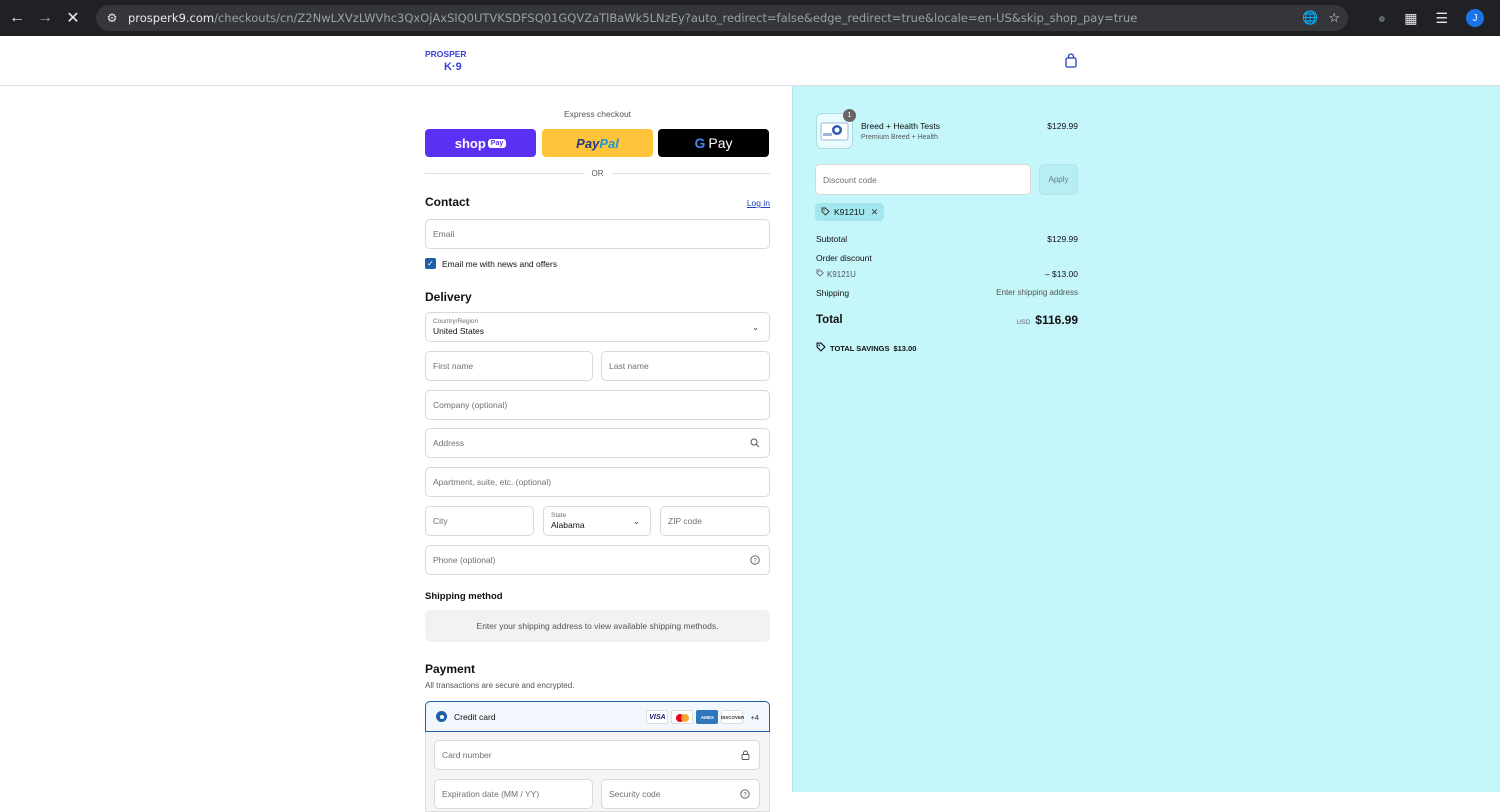  Describe the element at coordinates (1334, 18) in the screenshot. I see `bookmark-star-icon: ☆` at that location.